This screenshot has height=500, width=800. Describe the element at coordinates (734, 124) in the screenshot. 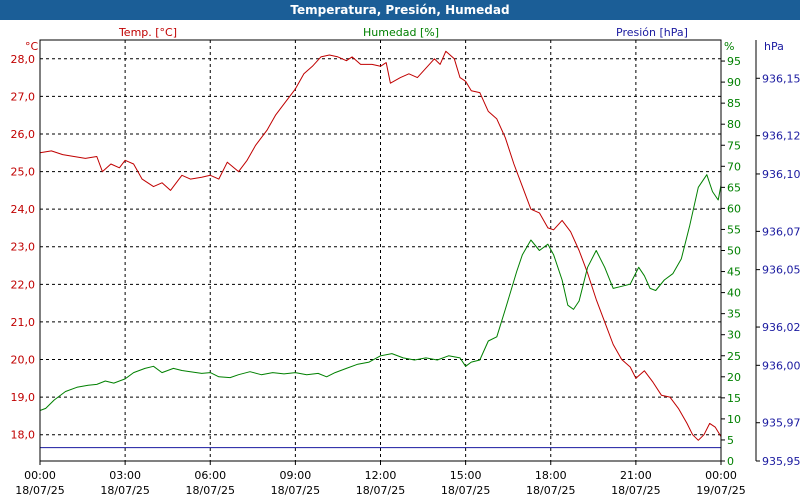

I see `y-hum-tick-label: 80` at that location.